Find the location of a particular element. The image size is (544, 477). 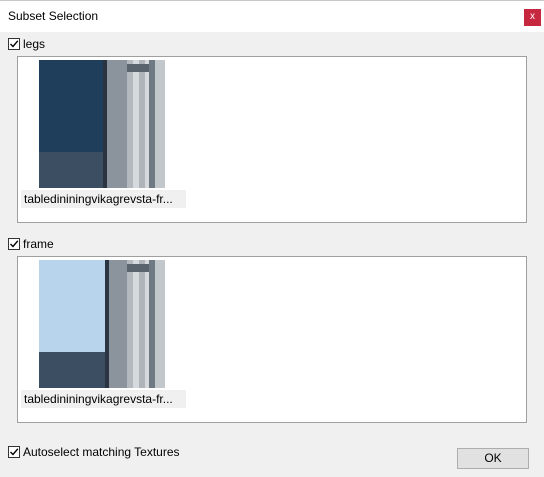

title-bar: Subset Selection x is located at coordinates (272, 16).